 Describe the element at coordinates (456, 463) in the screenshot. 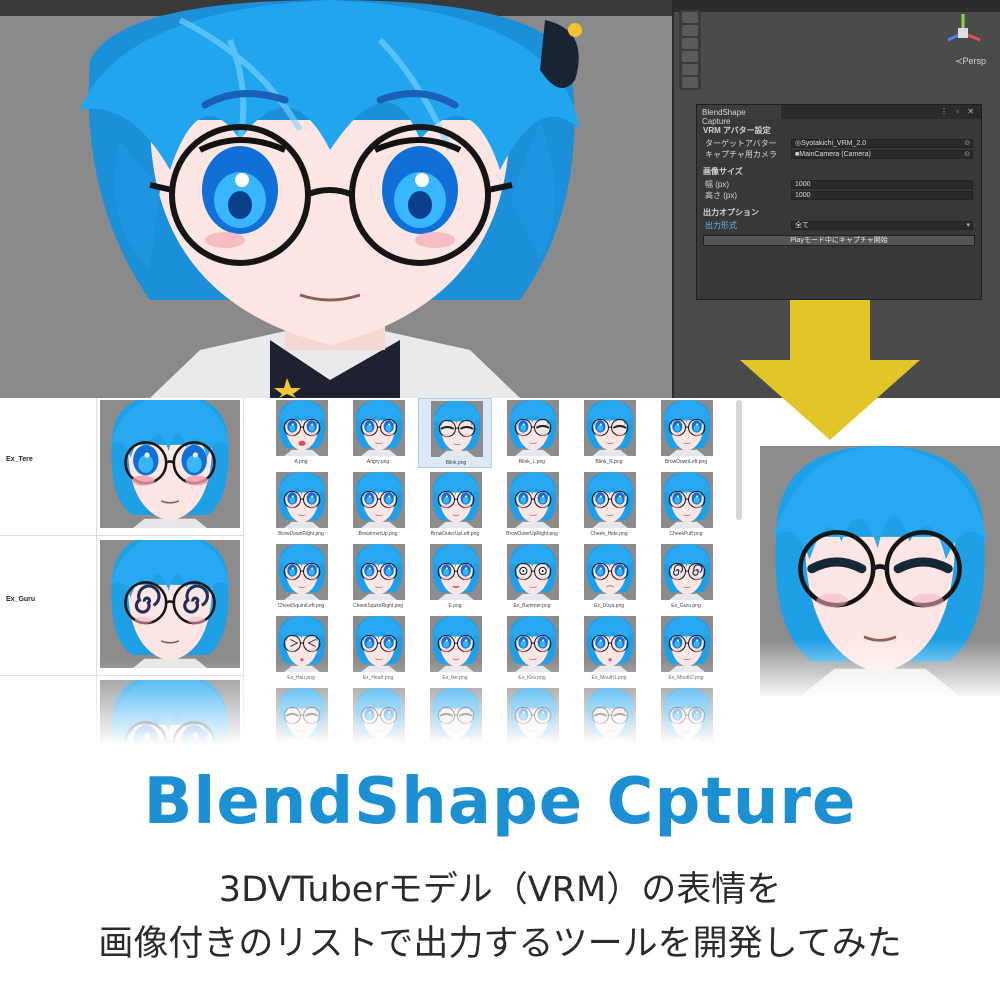

I see `thumbnail-label: Blink.png` at that location.